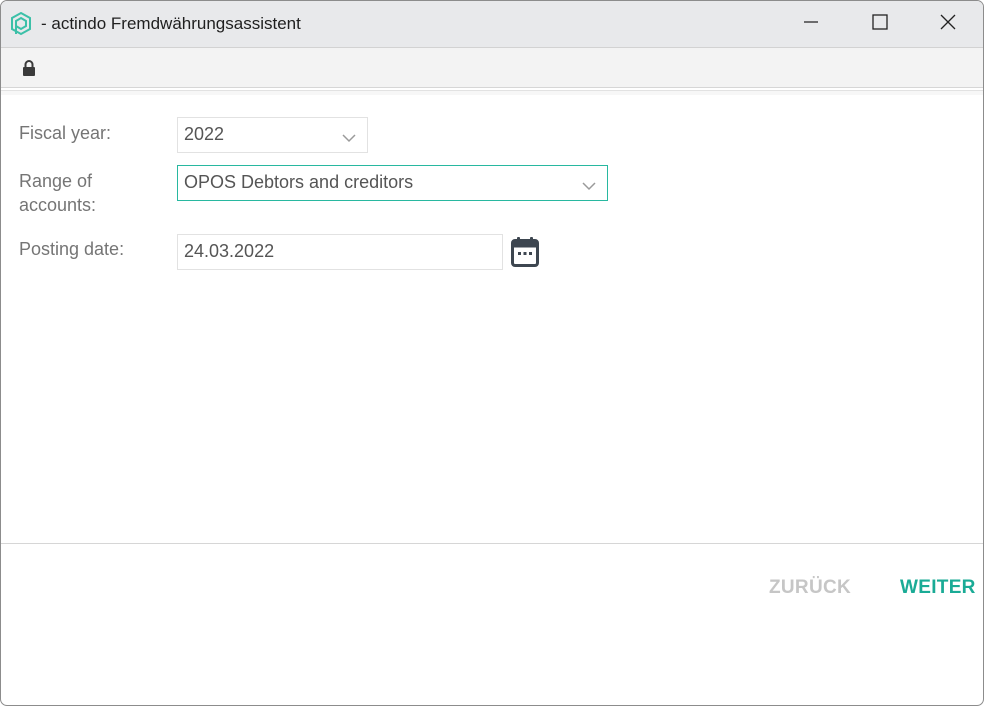  I want to click on minimize-button, so click(811, 24).